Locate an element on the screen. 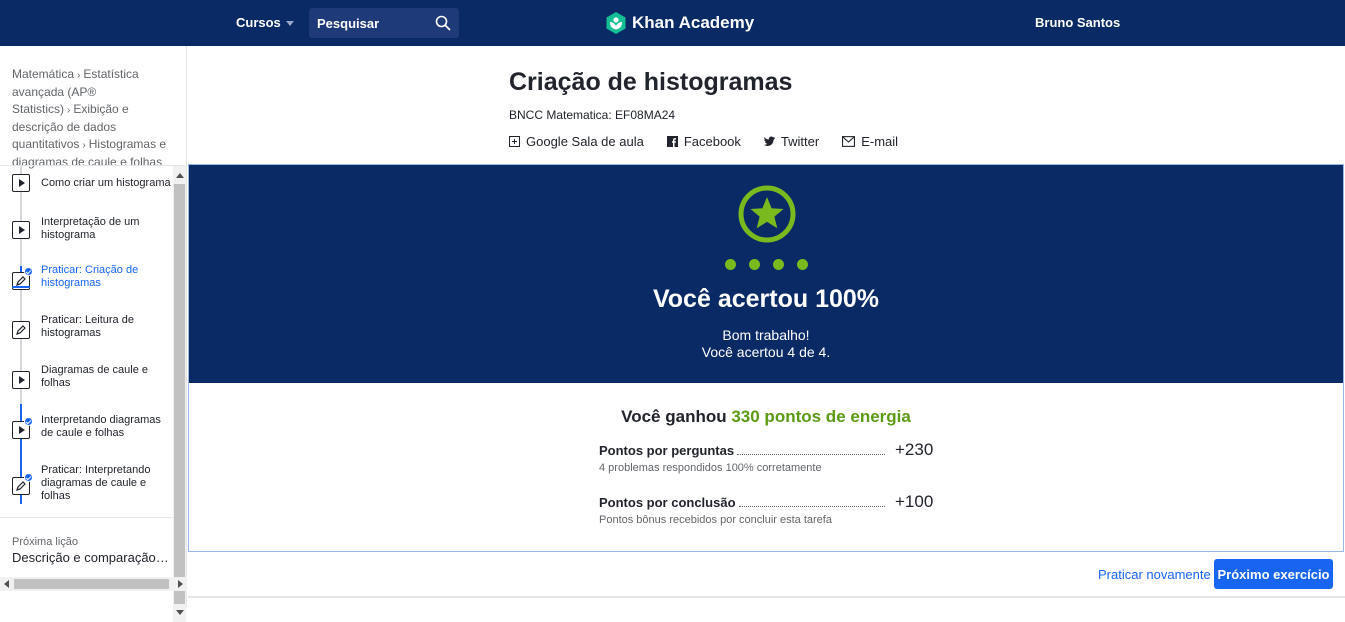 Image resolution: width=1345 pixels, height=622 pixels. scroll-up-arrow-icon is located at coordinates (180, 175).